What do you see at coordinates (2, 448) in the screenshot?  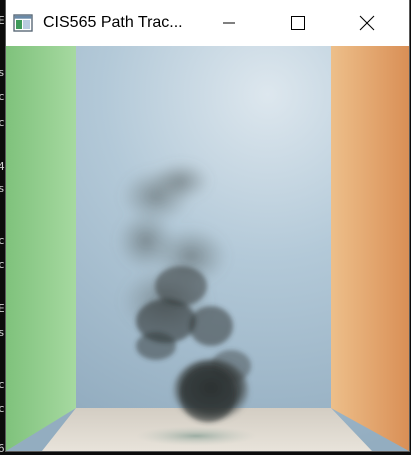 I see `terminal-char: 6` at bounding box center [2, 448].